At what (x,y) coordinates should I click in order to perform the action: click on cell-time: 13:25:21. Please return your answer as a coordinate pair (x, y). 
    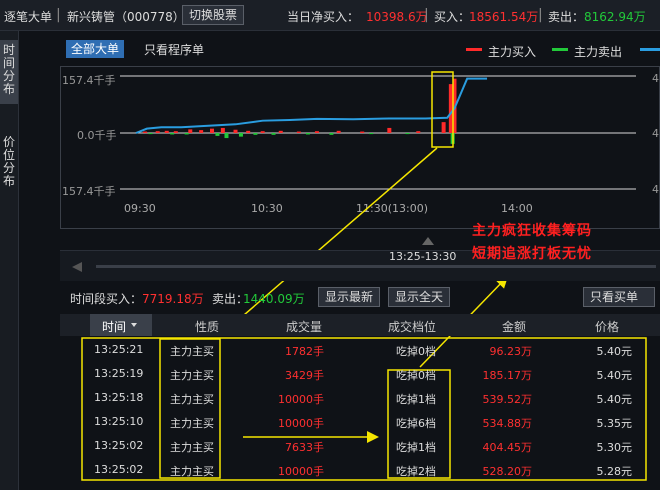
    Looking at the image, I should click on (119, 349).